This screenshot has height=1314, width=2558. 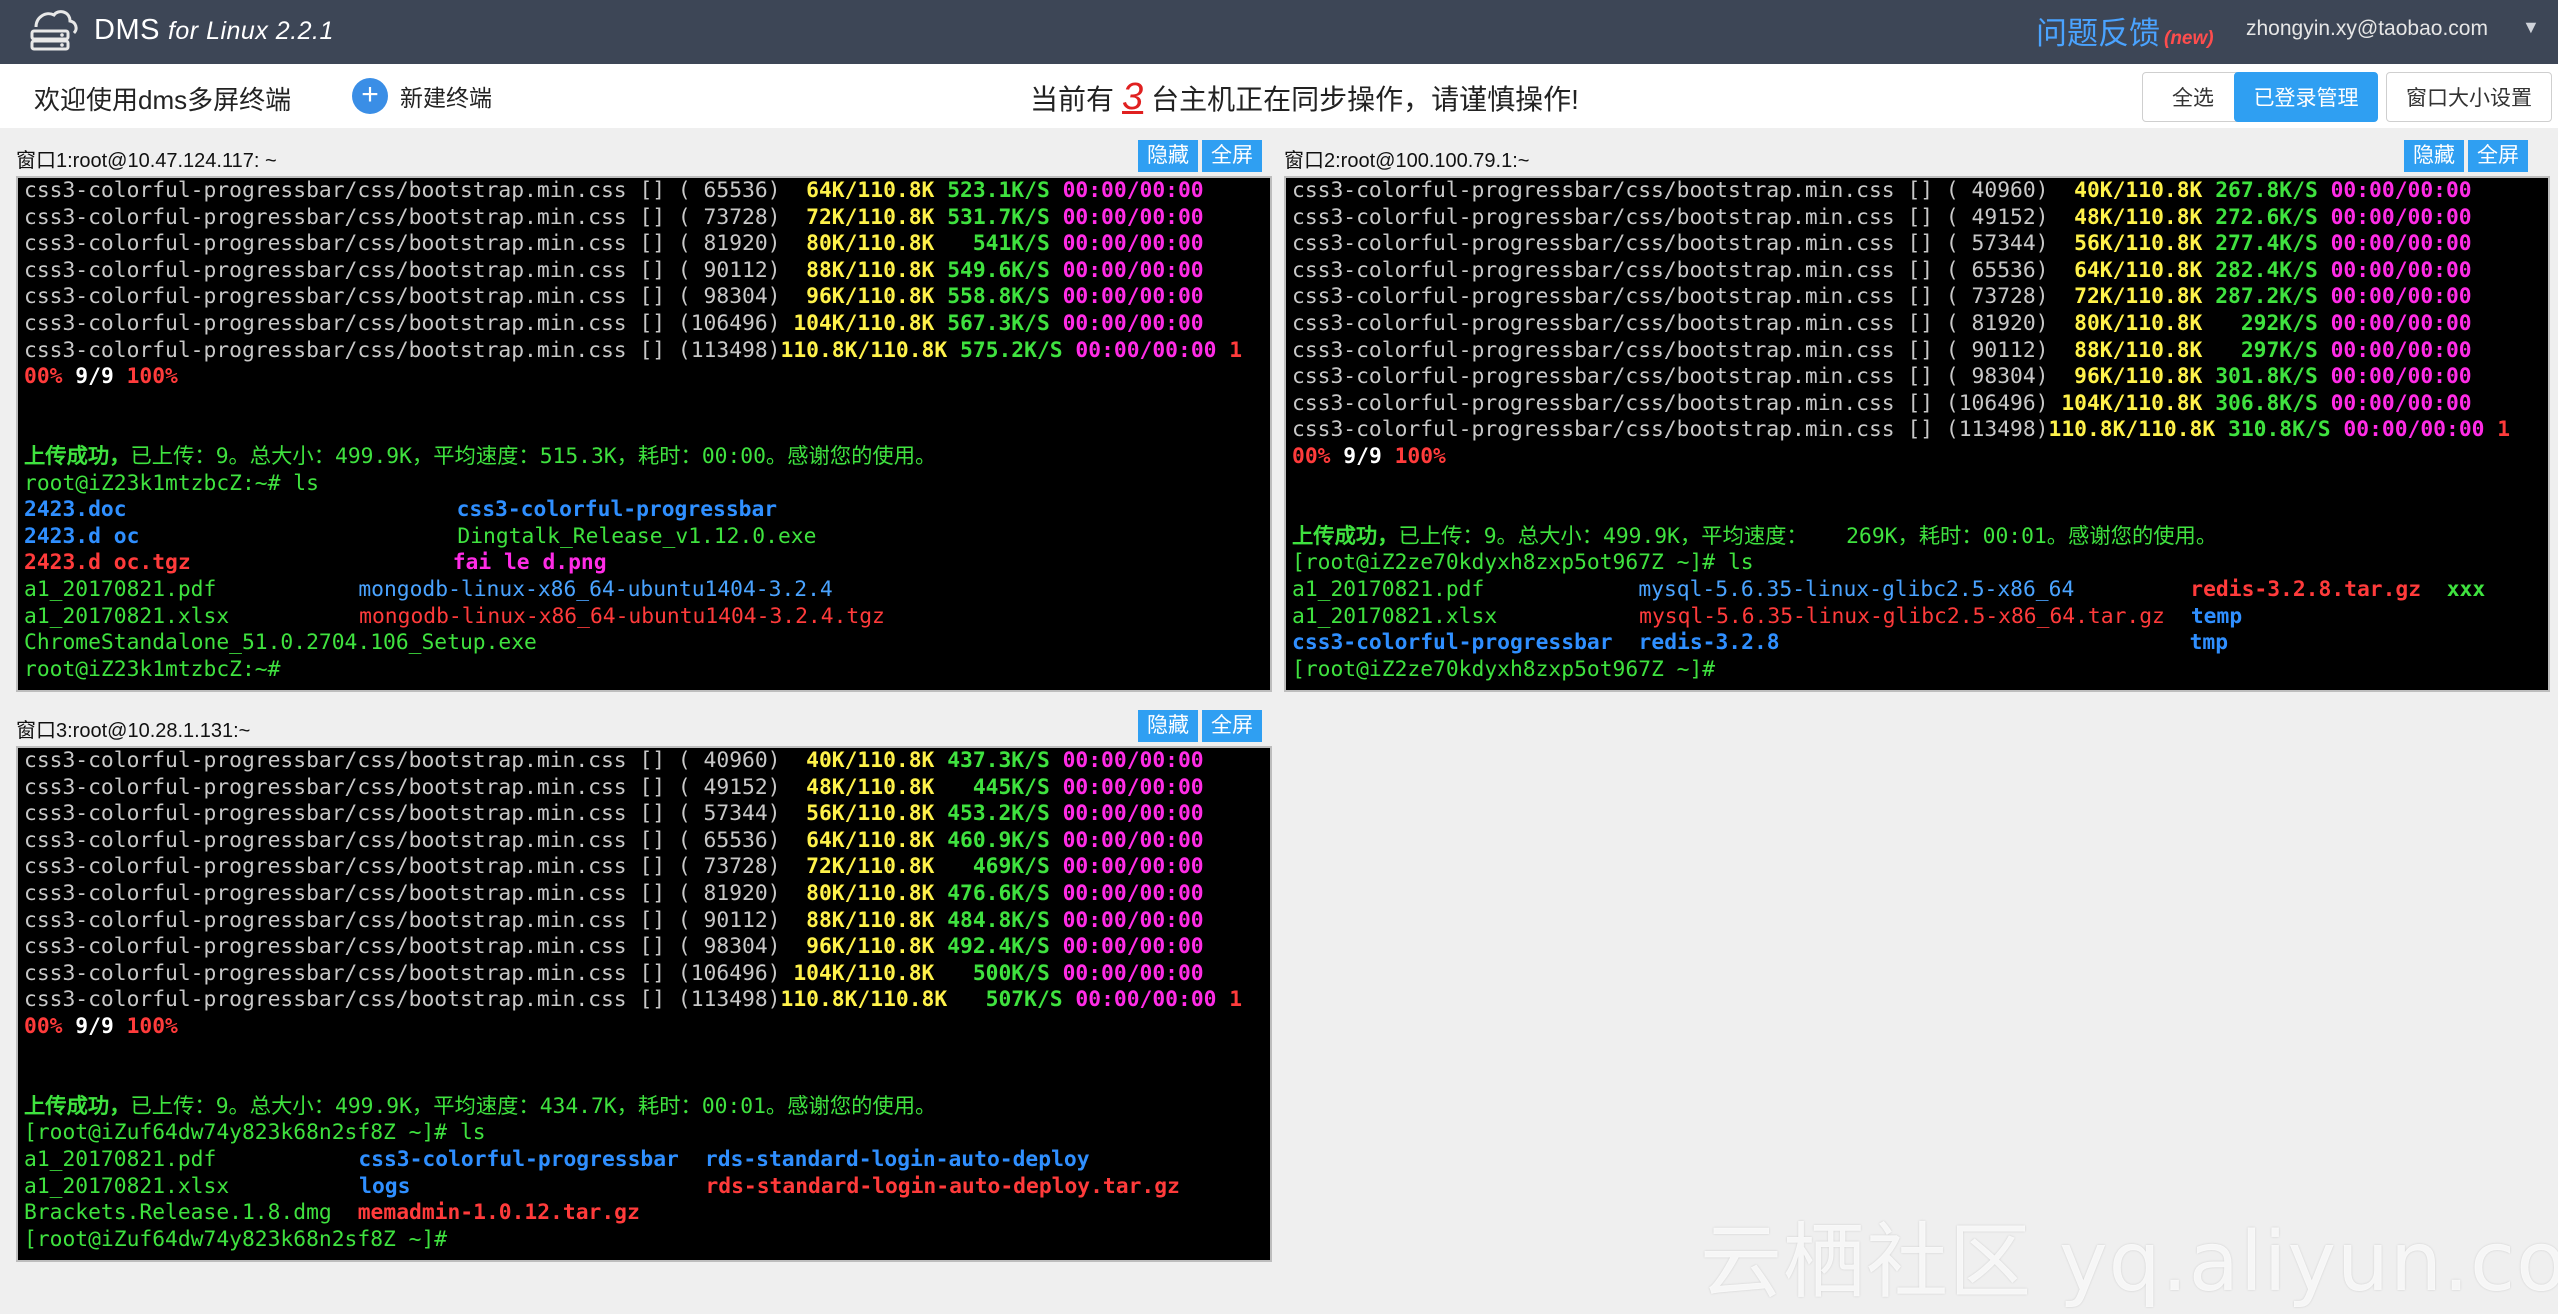 I want to click on terminal-text: 437.3K/S, so click(x=1005, y=760).